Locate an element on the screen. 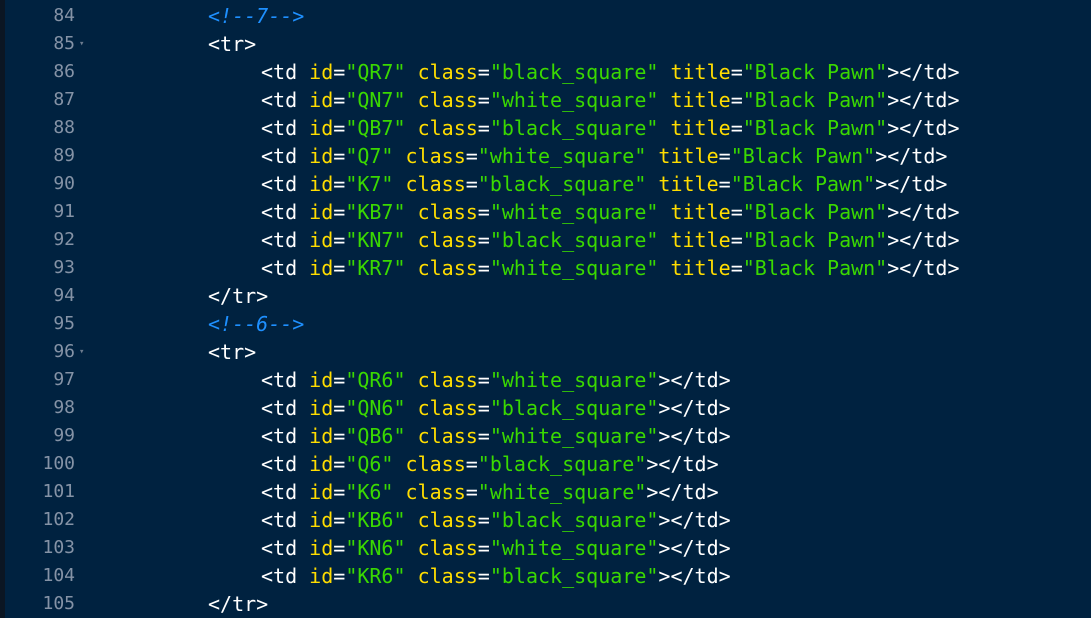 The height and width of the screenshot is (618, 1091). code-line: 94 </tr> is located at coordinates (545, 296).